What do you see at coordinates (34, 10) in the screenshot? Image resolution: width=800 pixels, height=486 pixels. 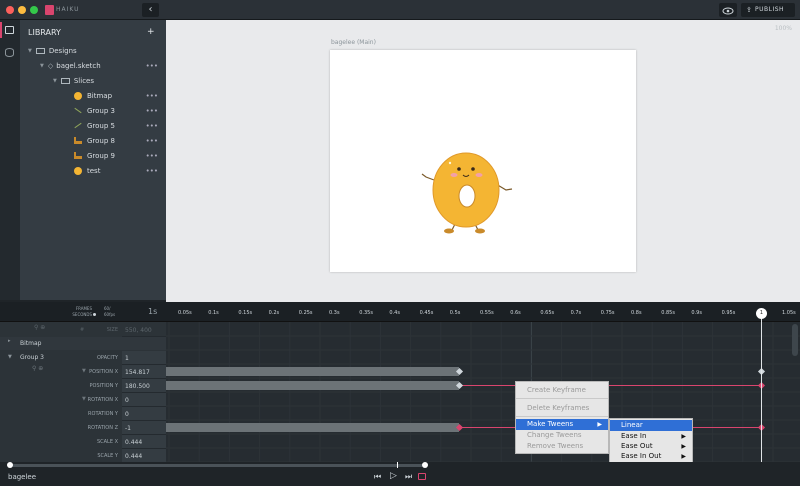 I see `maximize-window-button` at bounding box center [34, 10].